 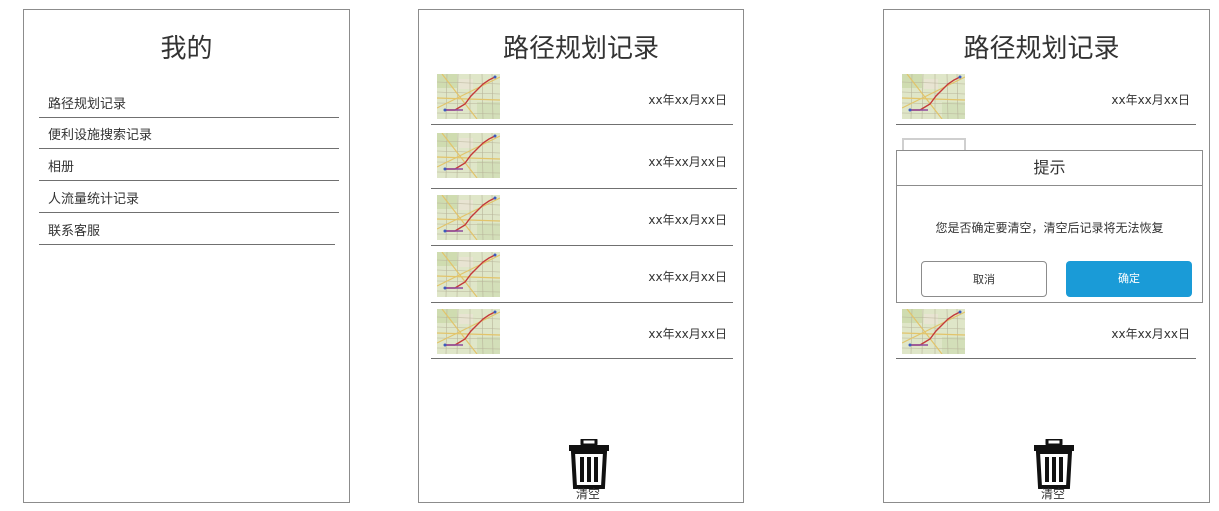 I want to click on menu-item-label: 联系客服, so click(x=74, y=231).